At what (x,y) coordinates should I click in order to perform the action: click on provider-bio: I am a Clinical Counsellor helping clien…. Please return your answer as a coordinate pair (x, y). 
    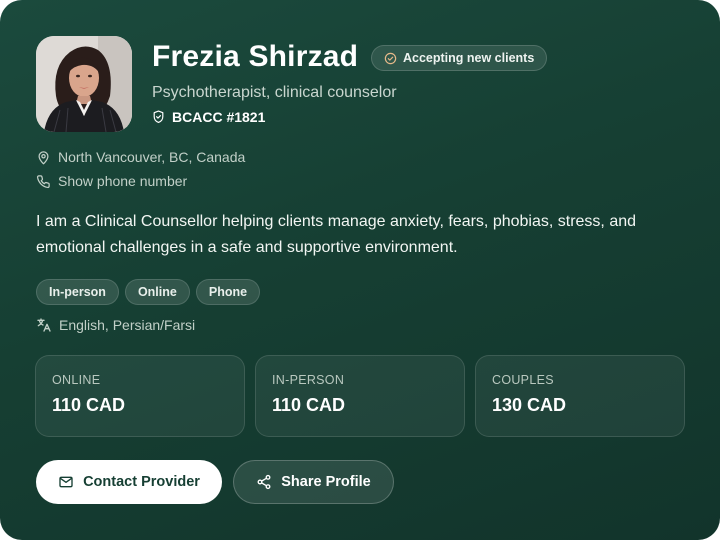
    Looking at the image, I should click on (336, 234).